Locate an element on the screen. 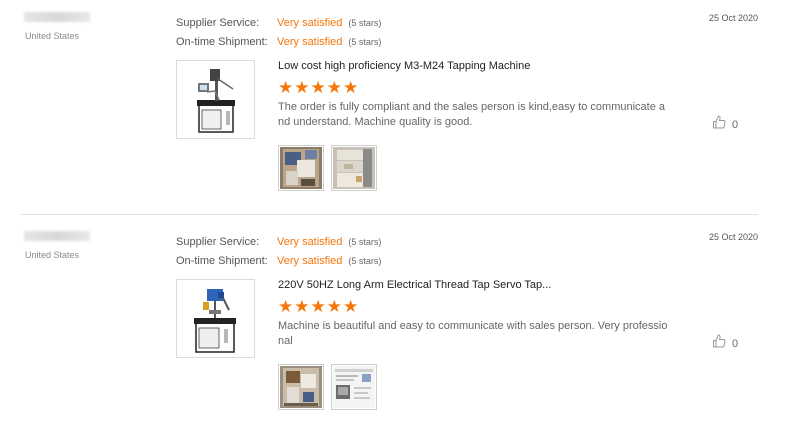 Image resolution: width=800 pixels, height=429 pixels. review-divider is located at coordinates (389, 214).